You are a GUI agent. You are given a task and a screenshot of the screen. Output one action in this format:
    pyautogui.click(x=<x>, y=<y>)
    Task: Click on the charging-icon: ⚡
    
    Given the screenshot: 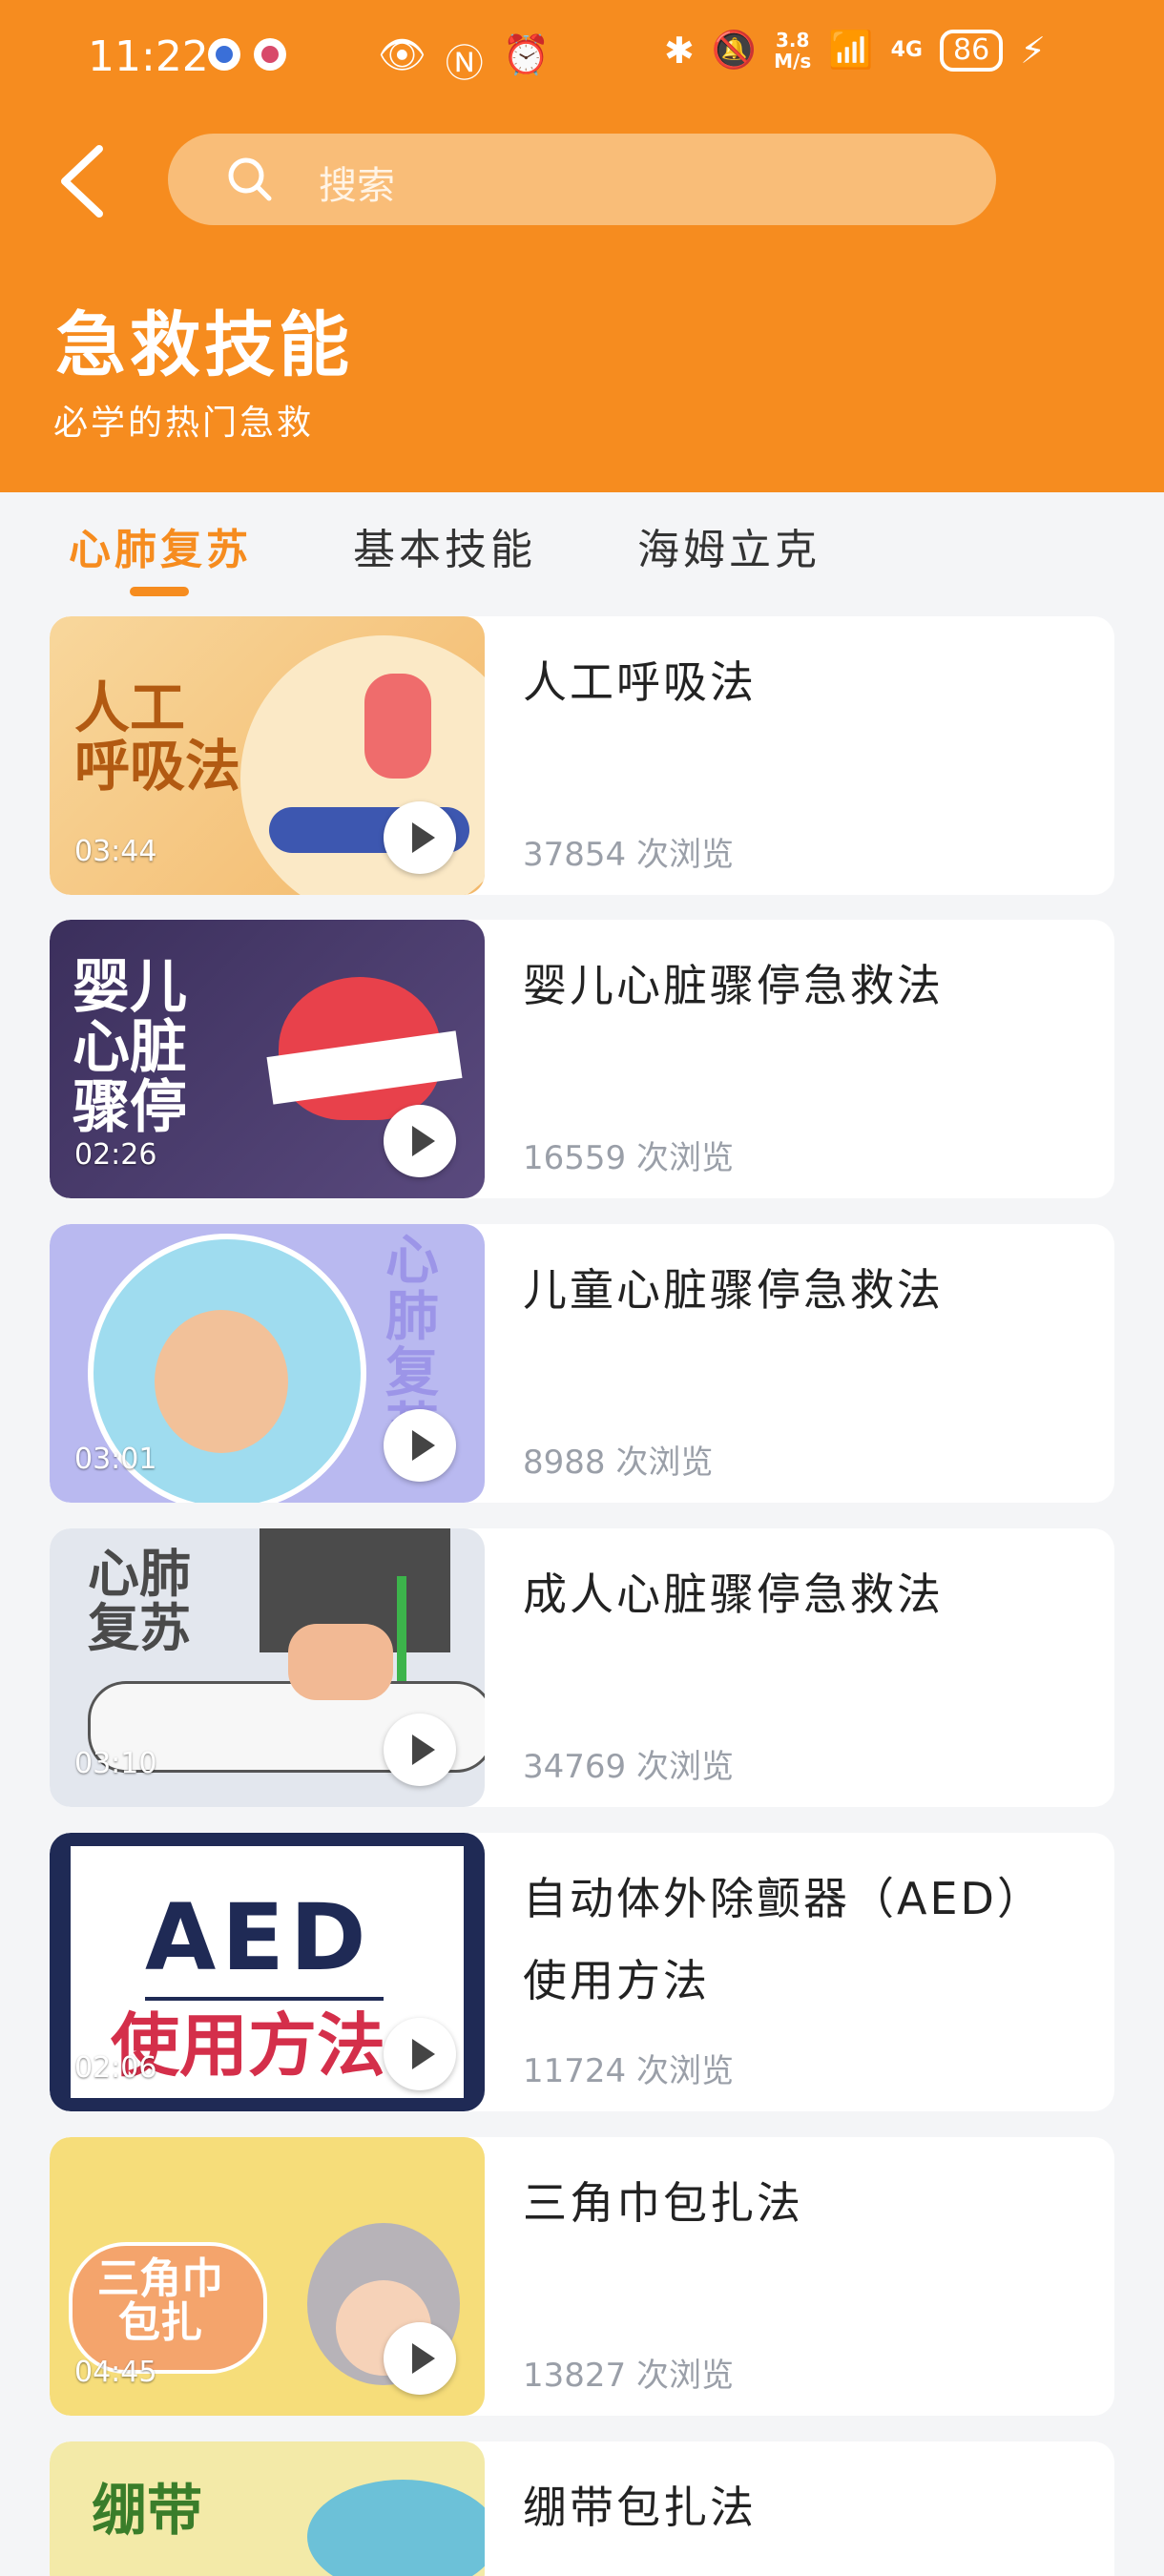 What is the action you would take?
    pyautogui.click(x=1033, y=50)
    